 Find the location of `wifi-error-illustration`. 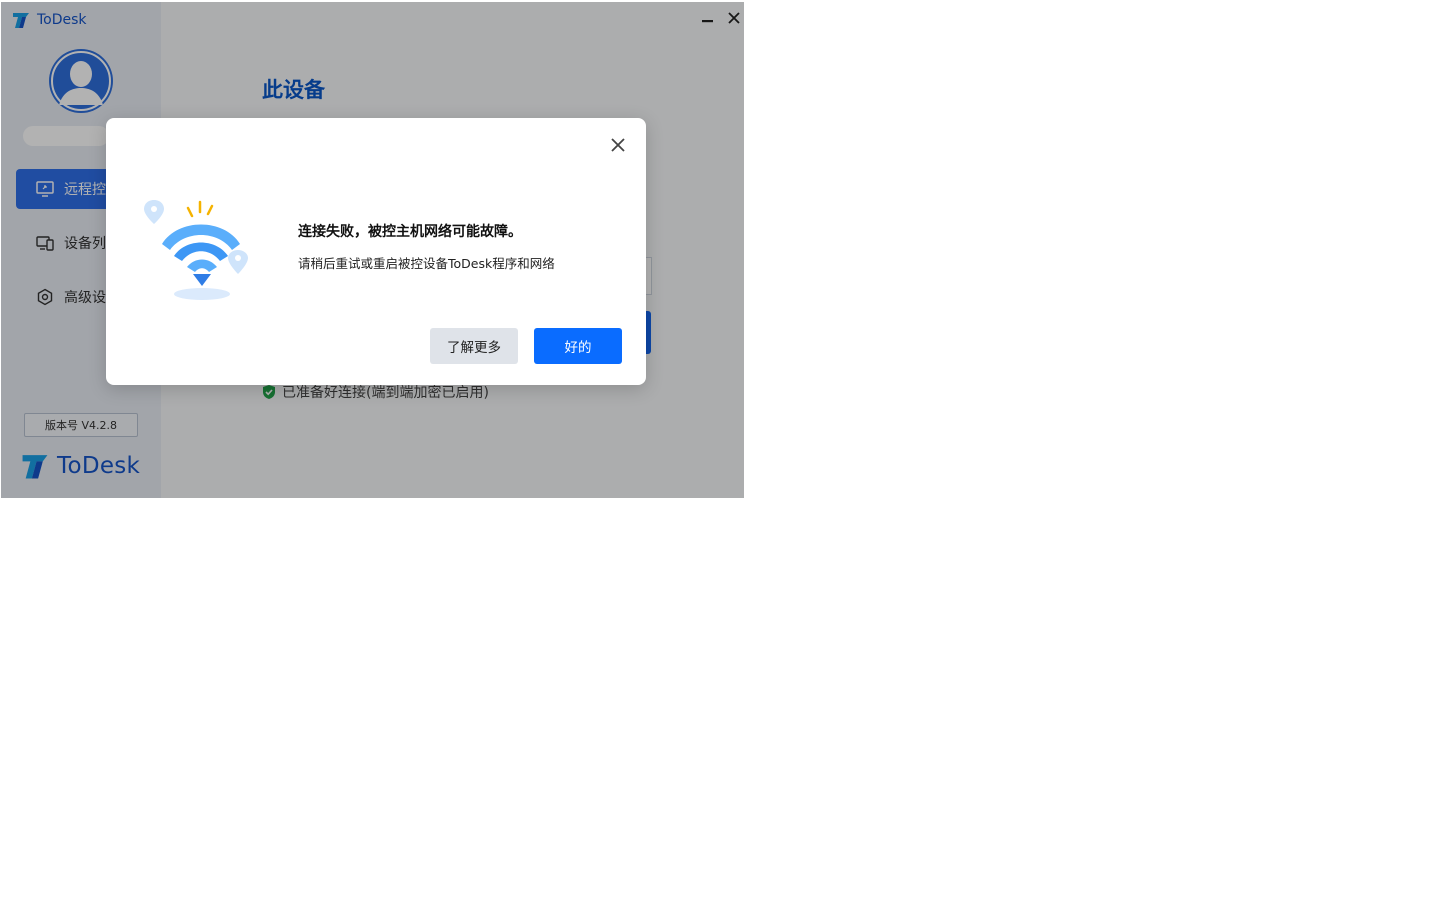

wifi-error-illustration is located at coordinates (196, 250).